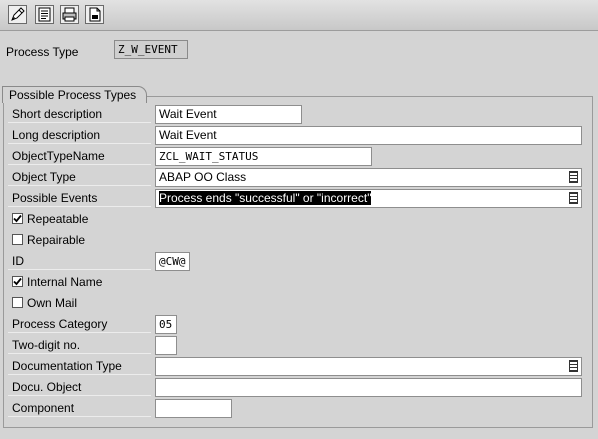  What do you see at coordinates (263, 156) in the screenshot?
I see `object-type-name-input: ZCL_WAIT_STATUS` at bounding box center [263, 156].